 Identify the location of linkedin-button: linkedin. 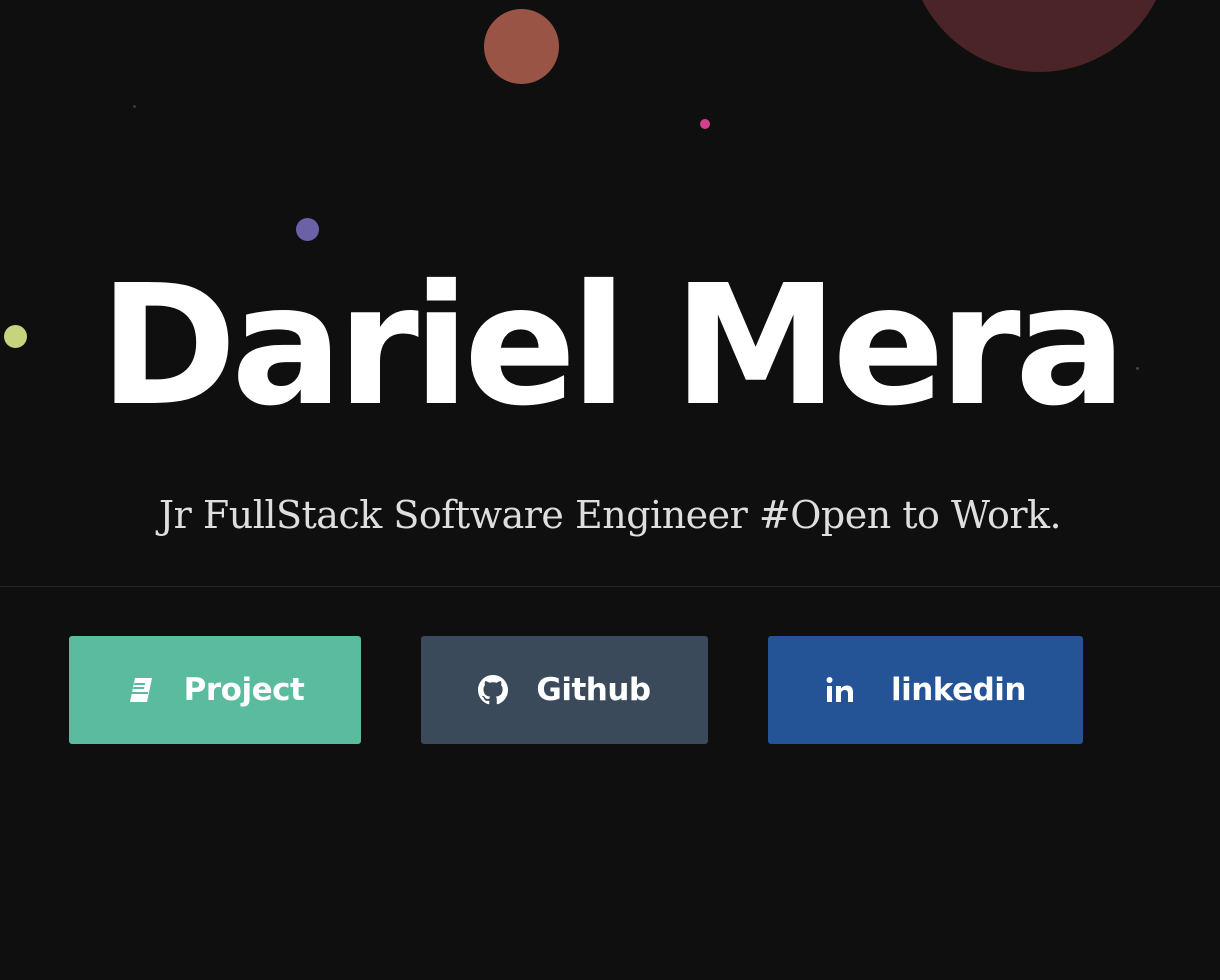
(925, 690).